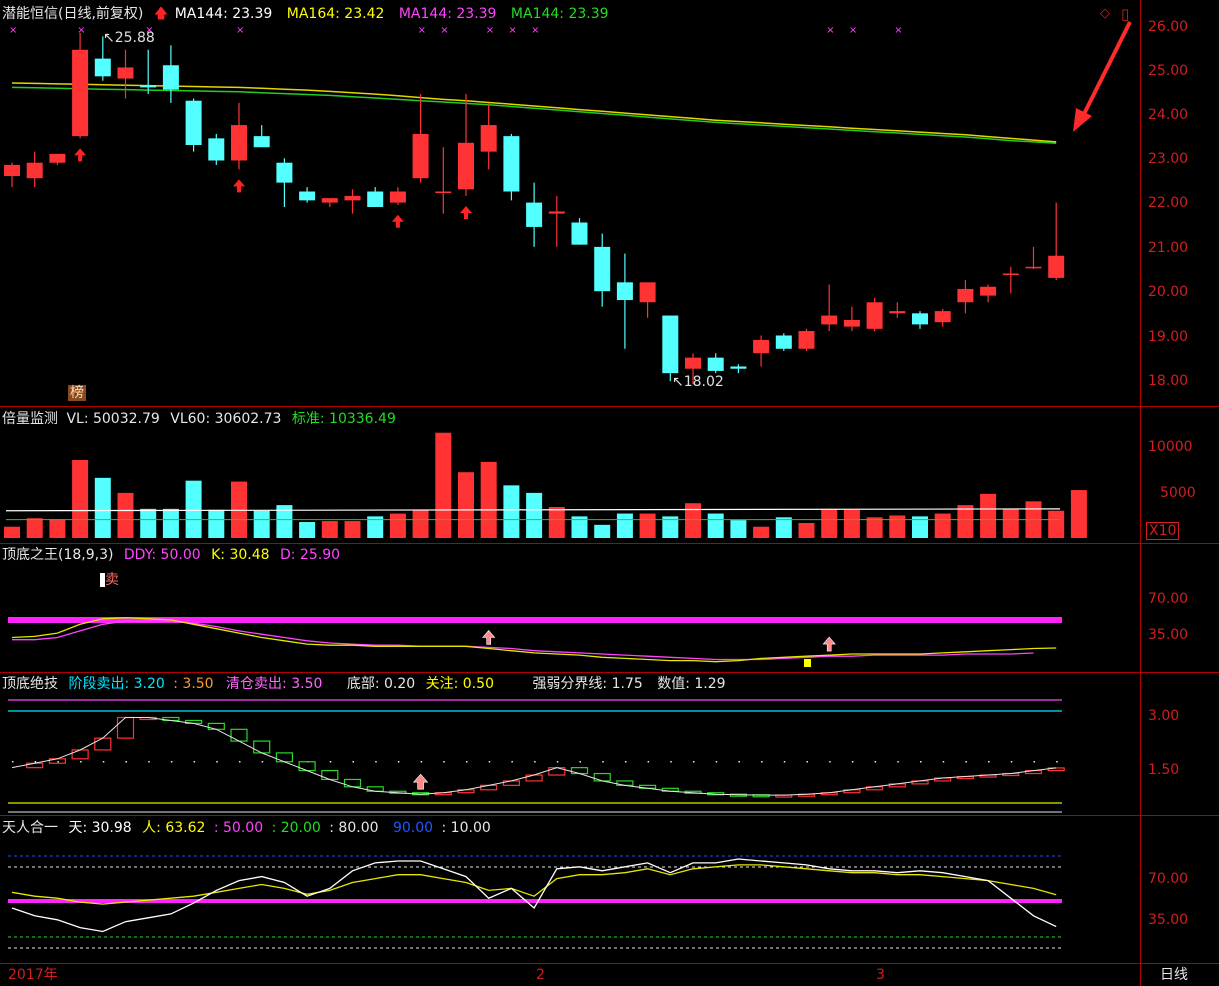 This screenshot has height=986, width=1219. Describe the element at coordinates (112, 580) in the screenshot. I see `sell-text: 卖` at that location.